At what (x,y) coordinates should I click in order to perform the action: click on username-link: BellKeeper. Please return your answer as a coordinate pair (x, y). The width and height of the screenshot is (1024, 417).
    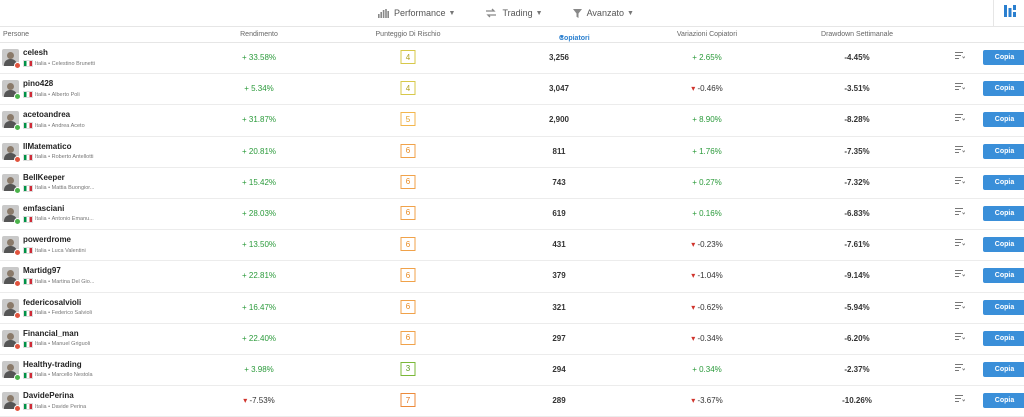
    Looking at the image, I should click on (44, 177).